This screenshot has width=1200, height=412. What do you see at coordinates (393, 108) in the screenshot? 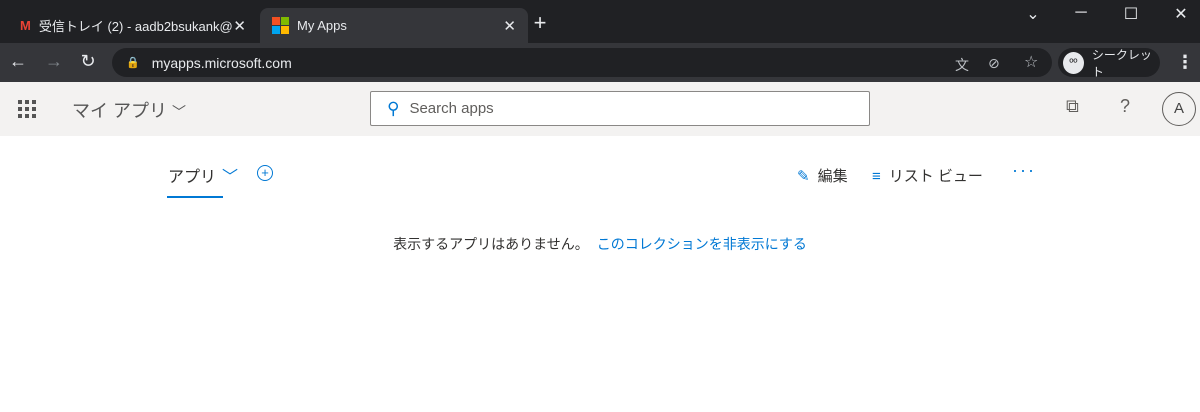
I see `search-icon: ⚲` at bounding box center [393, 108].